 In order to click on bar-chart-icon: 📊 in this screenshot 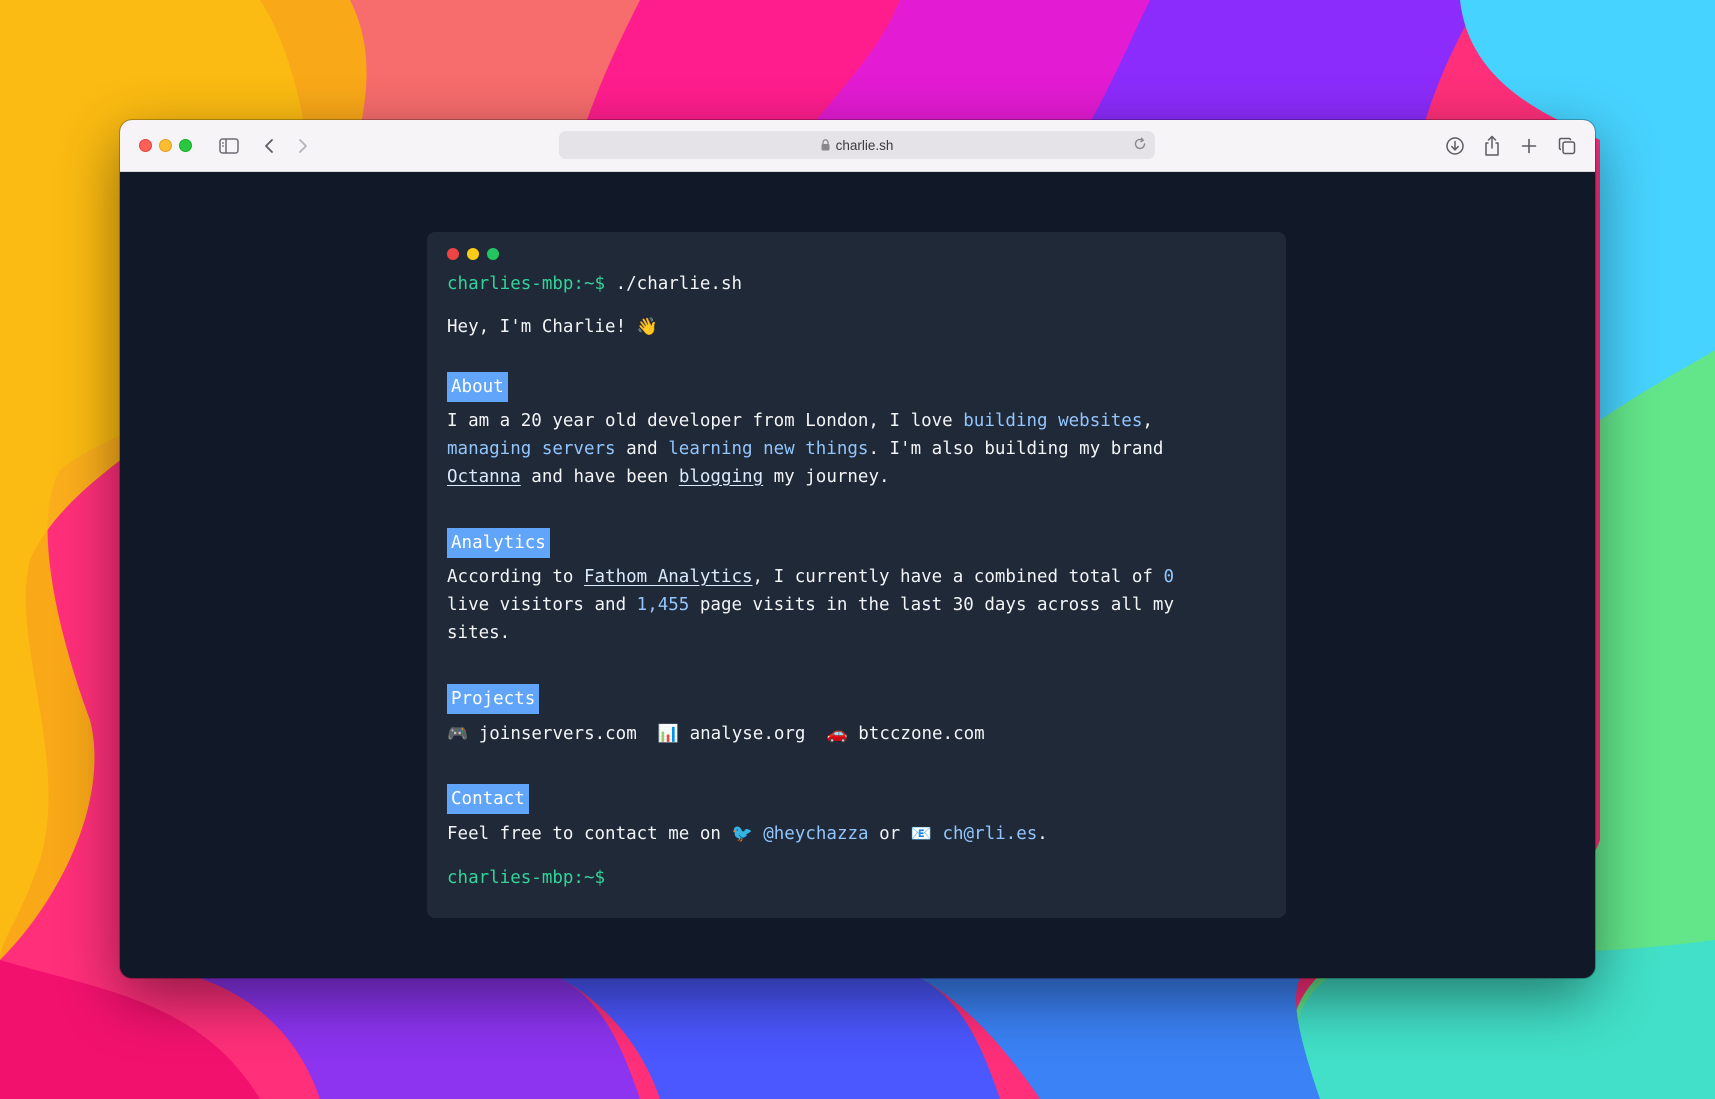, I will do `click(668, 734)`.